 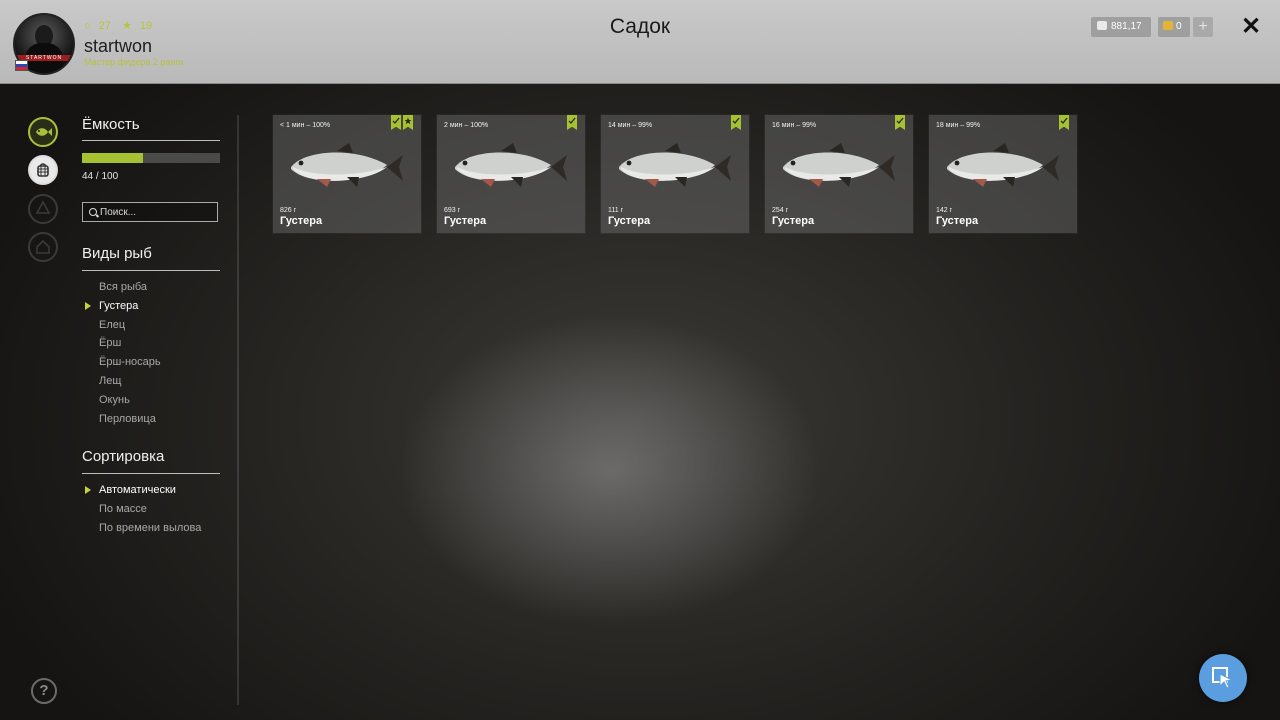 I want to click on sort-title: Сортировка, so click(x=123, y=456).